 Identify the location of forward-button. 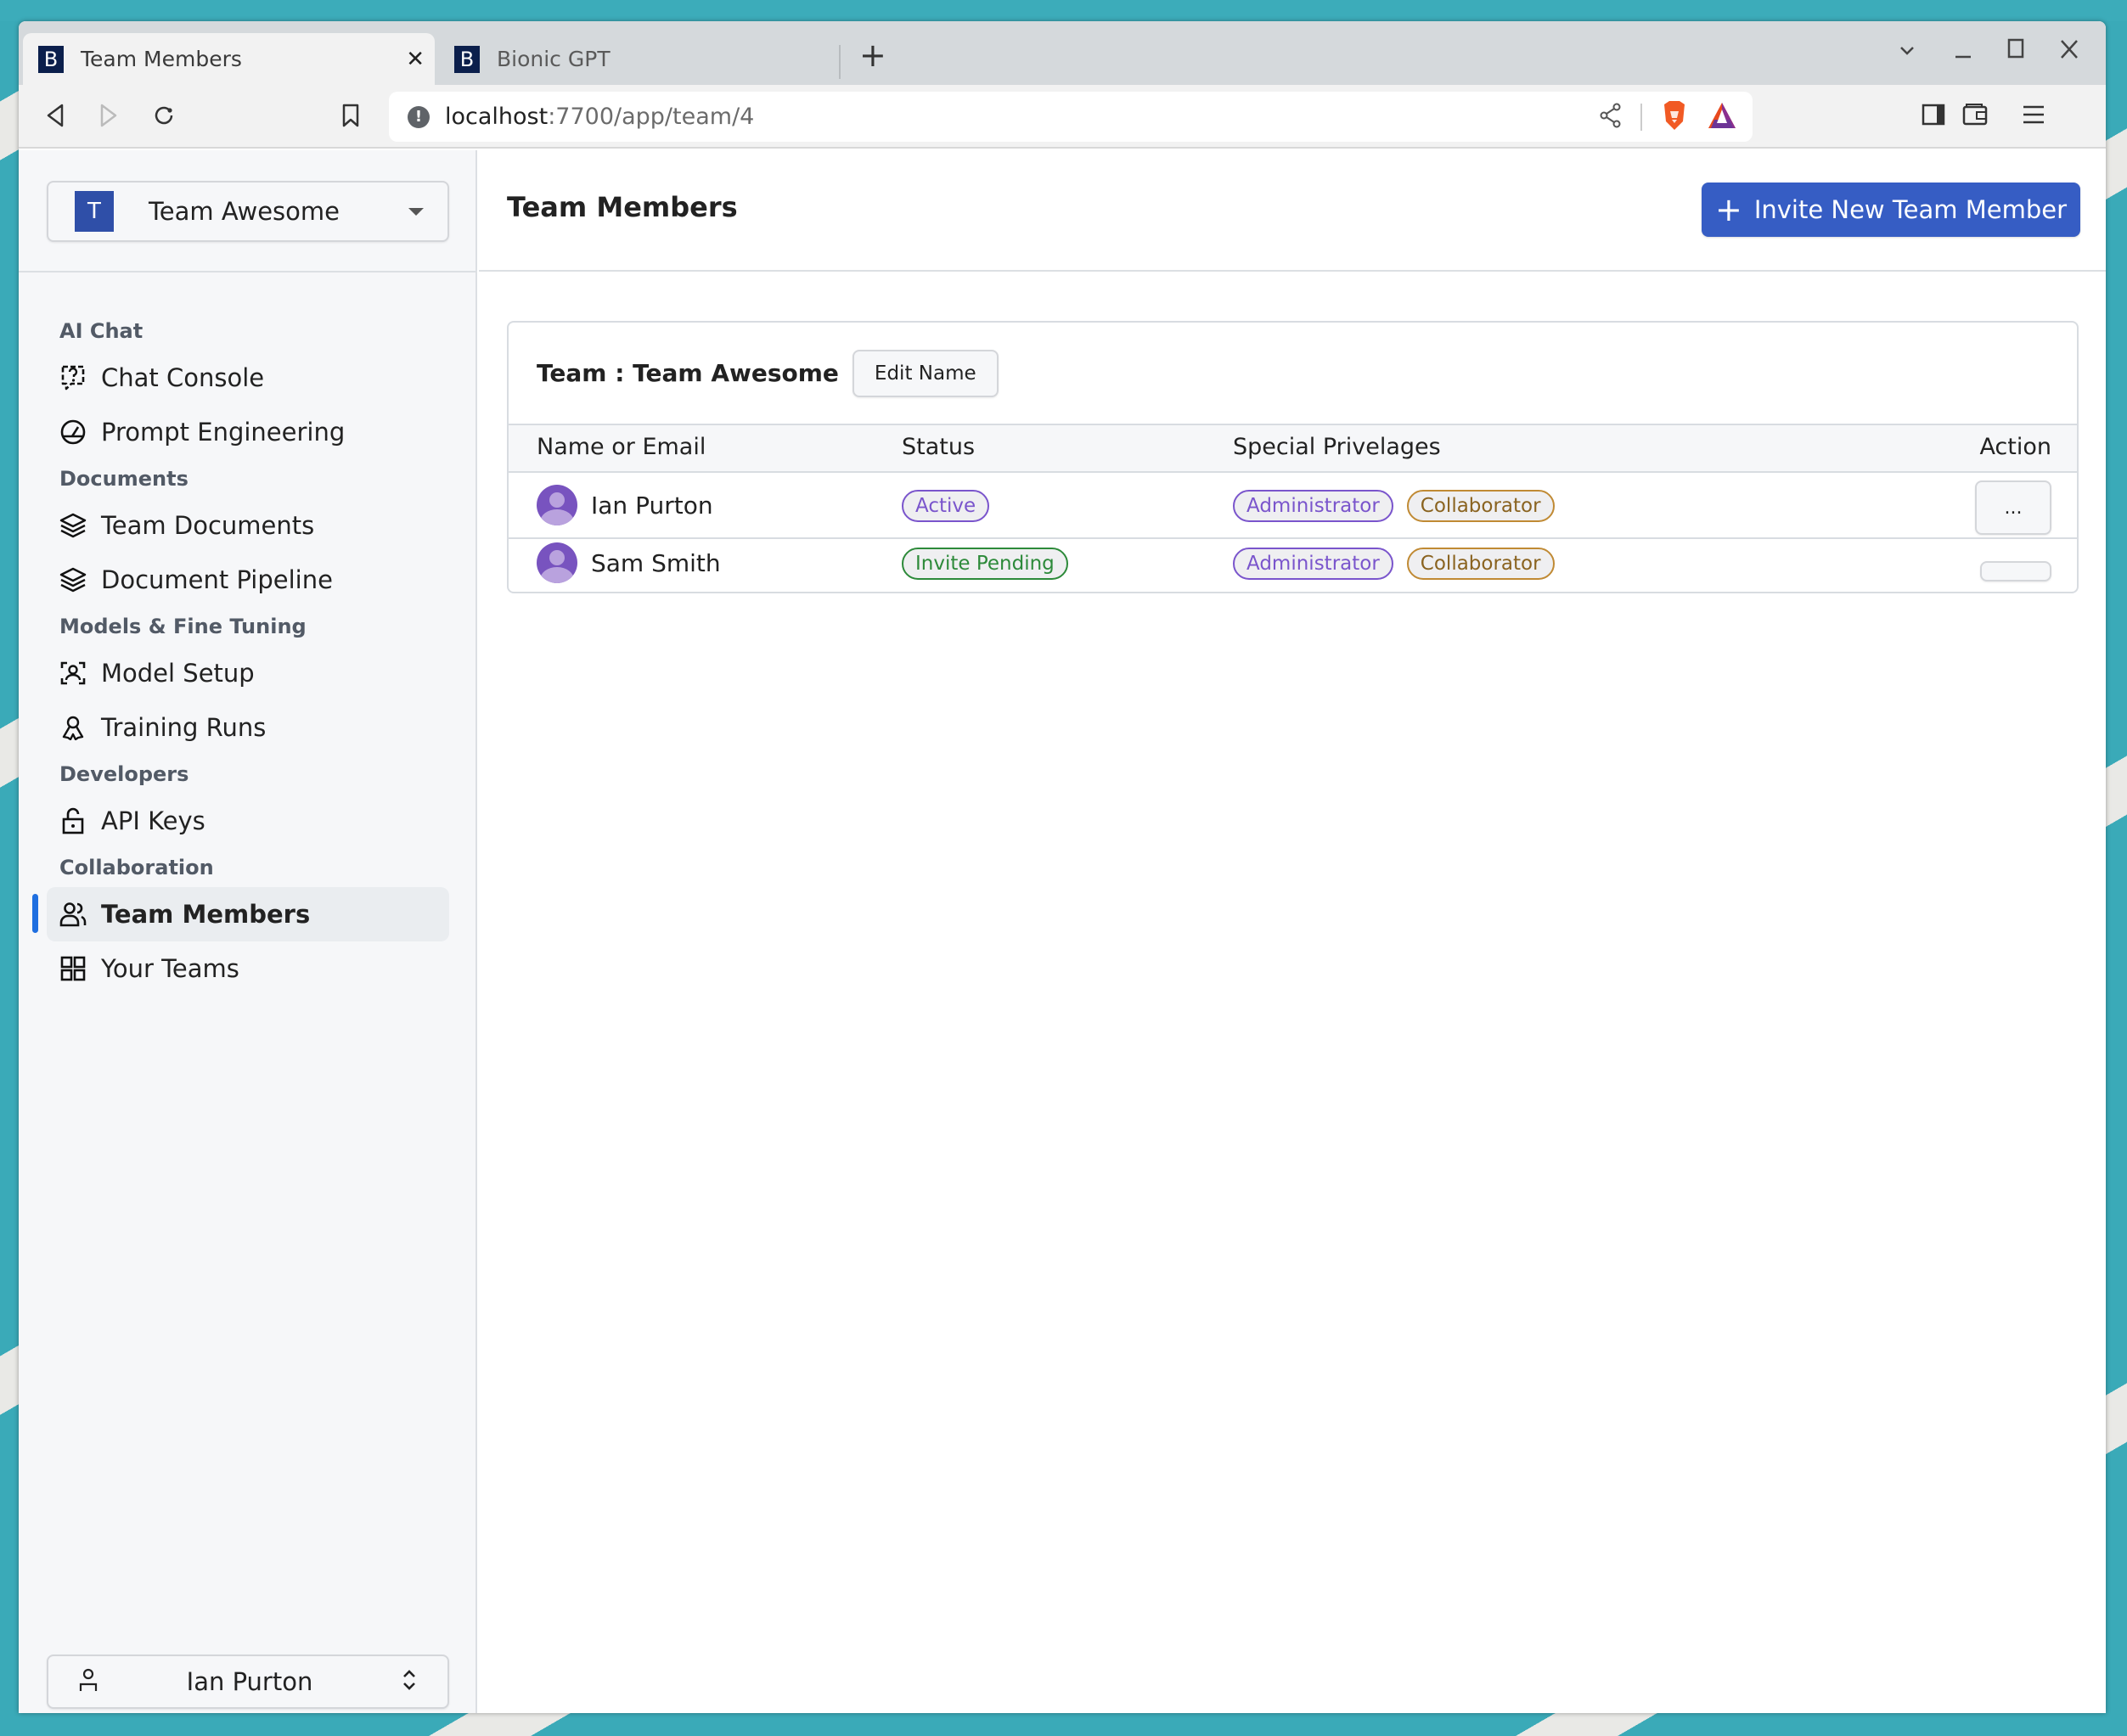
(108, 116).